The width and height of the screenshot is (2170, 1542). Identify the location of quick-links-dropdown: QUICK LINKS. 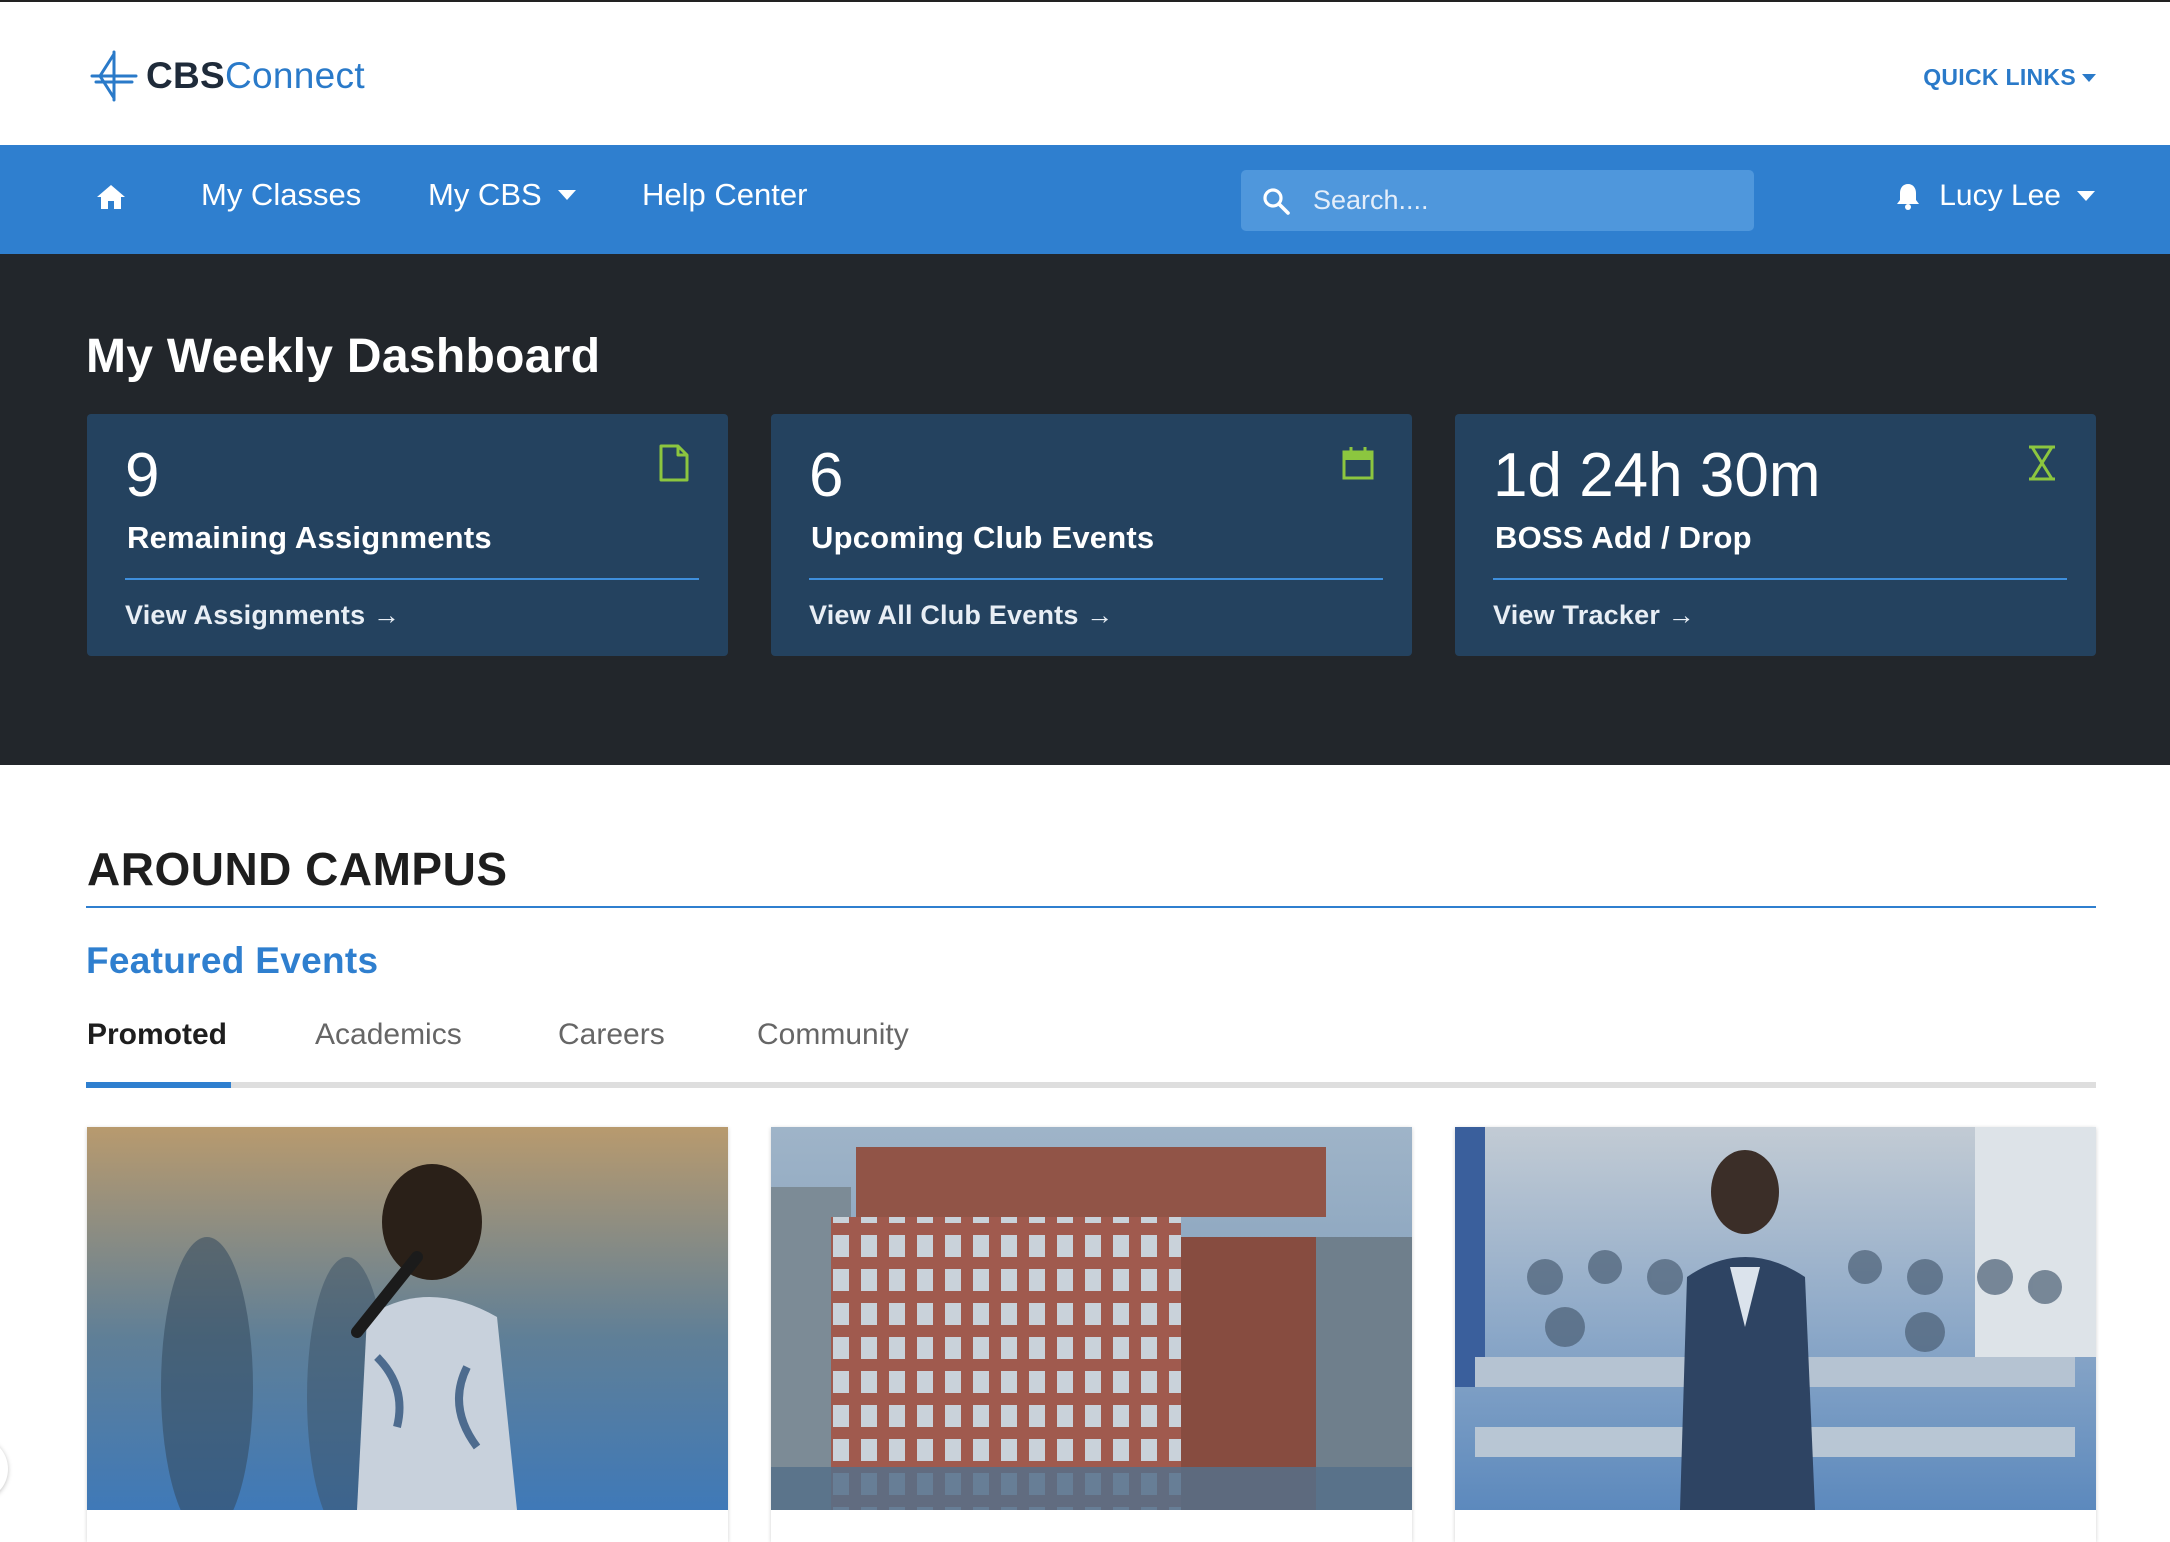
(2009, 77).